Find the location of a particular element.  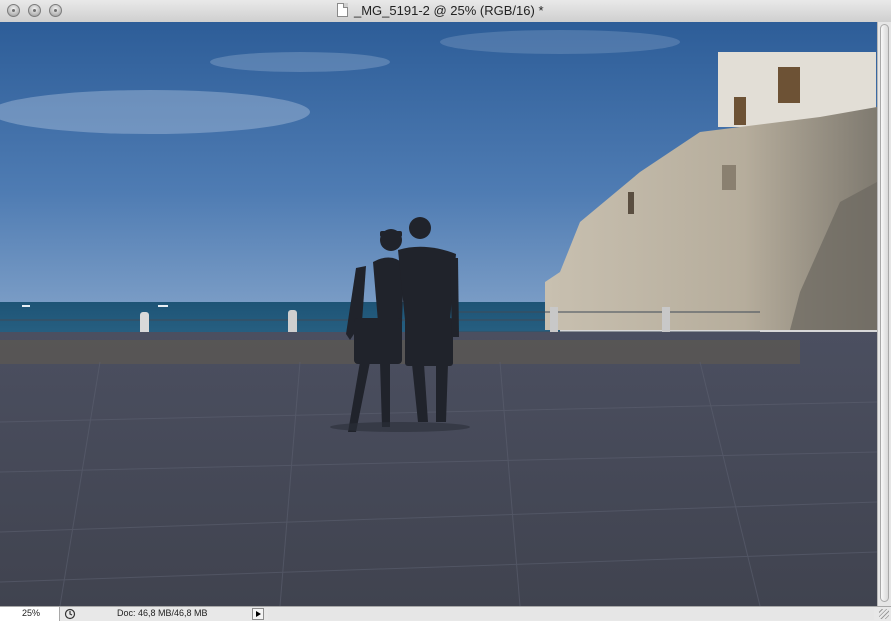

window-title: _MG_5191-2 @ 25% (RGB/16) * is located at coordinates (449, 10).